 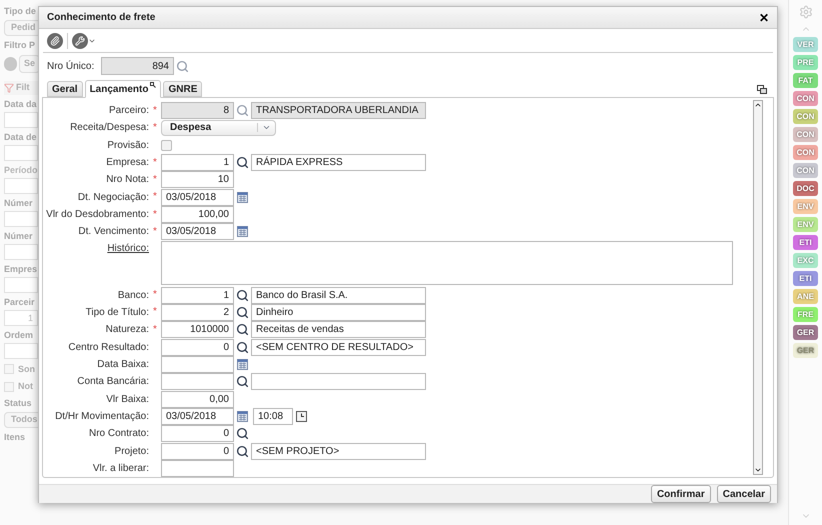 I want to click on field-label: Vlr. a liberar:, so click(x=120, y=469).